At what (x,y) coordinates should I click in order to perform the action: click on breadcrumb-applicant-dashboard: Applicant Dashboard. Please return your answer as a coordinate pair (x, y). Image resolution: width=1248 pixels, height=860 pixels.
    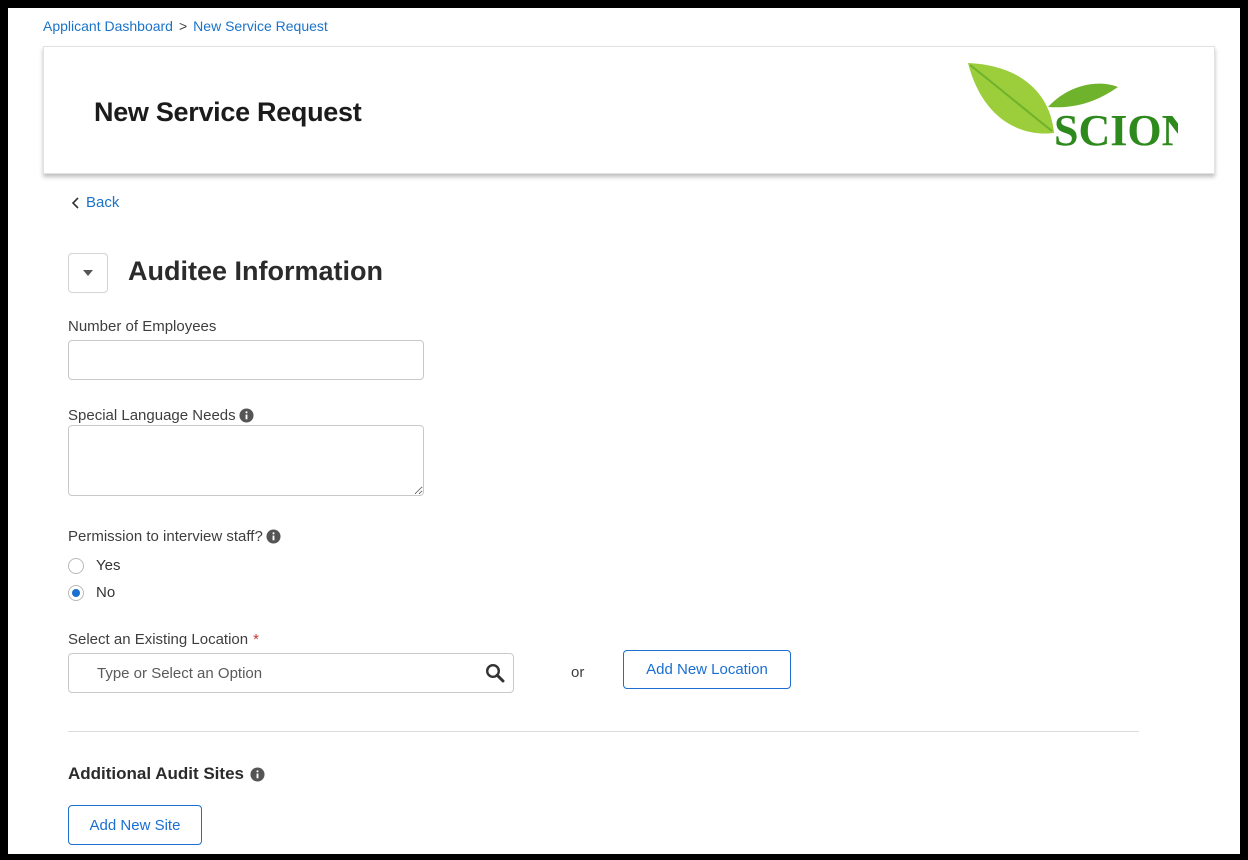
    Looking at the image, I should click on (108, 26).